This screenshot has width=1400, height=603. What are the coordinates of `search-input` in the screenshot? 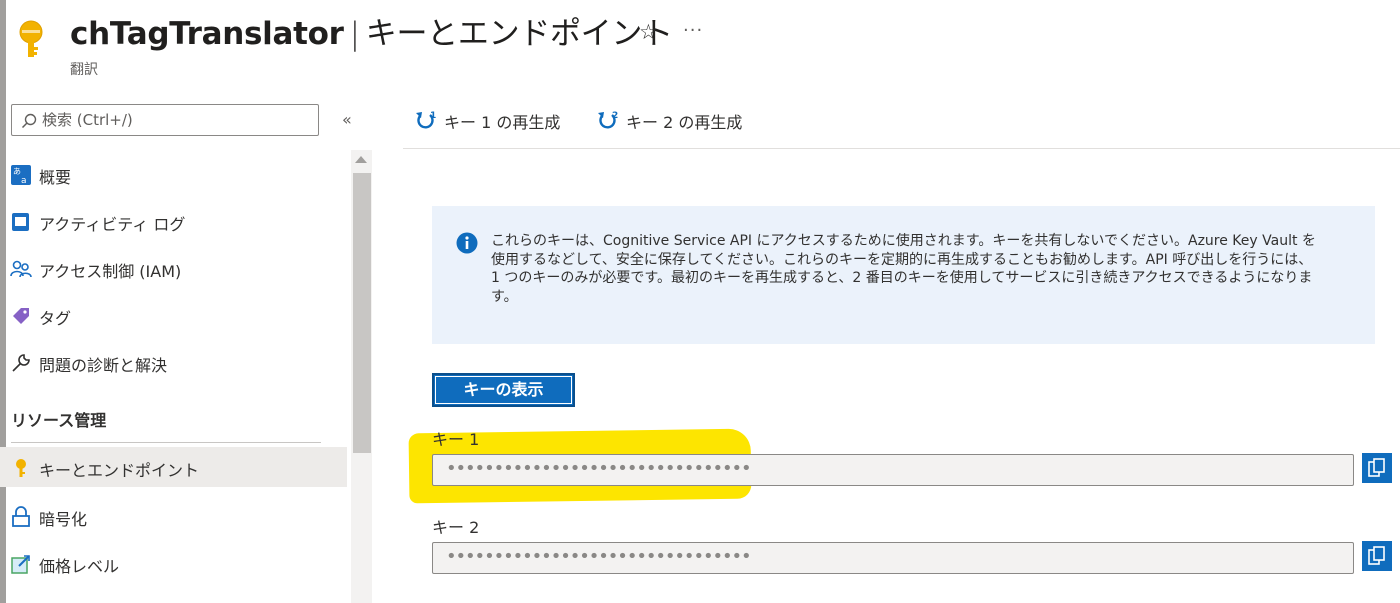 It's located at (177, 120).